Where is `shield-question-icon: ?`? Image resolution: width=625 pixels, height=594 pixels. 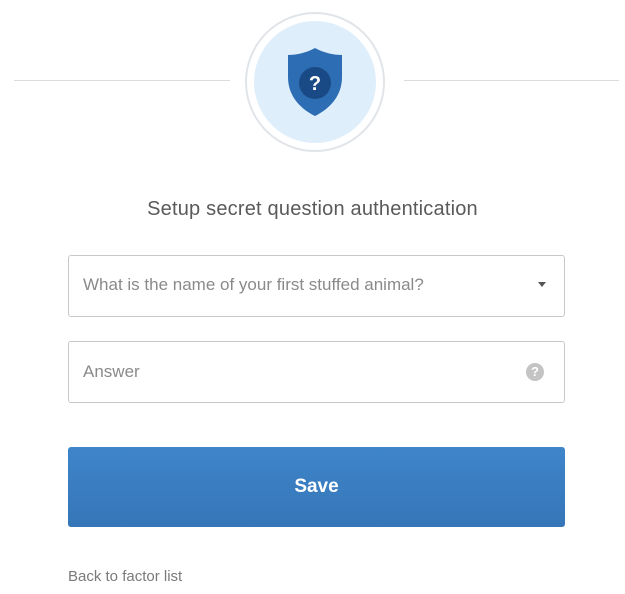 shield-question-icon: ? is located at coordinates (315, 82).